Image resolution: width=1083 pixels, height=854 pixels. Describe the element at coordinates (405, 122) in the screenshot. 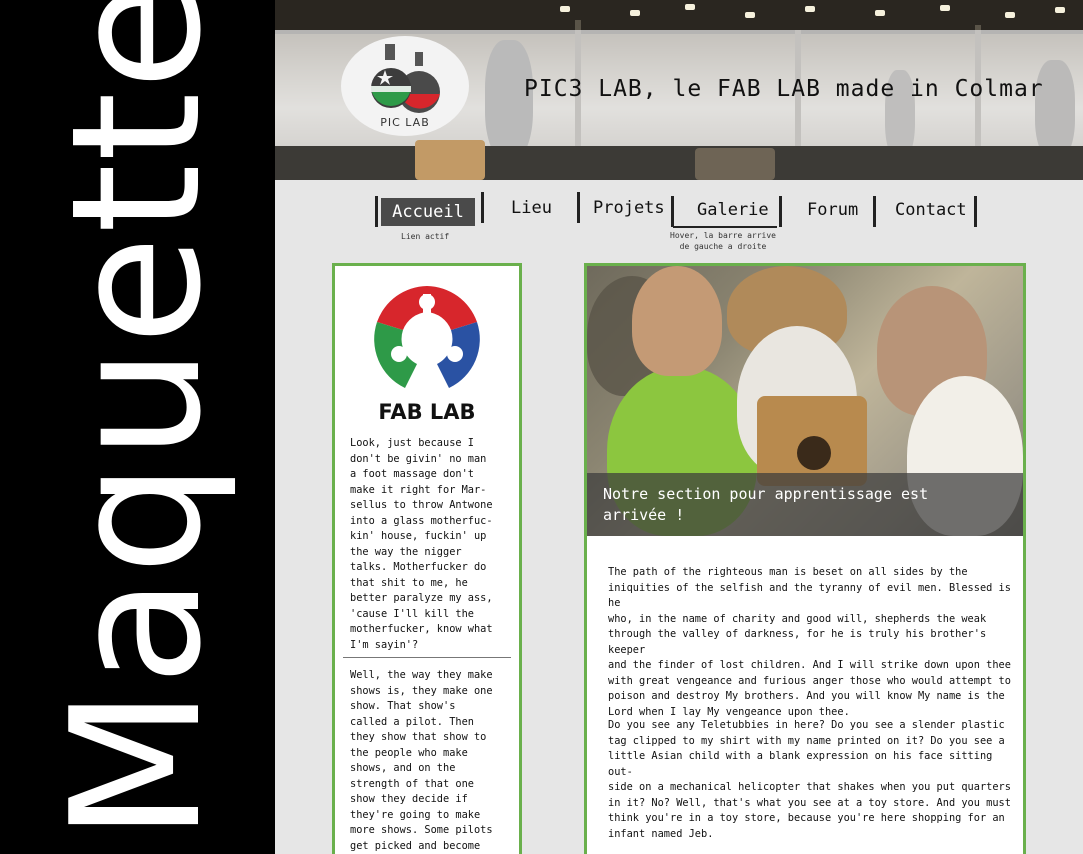

I see `logo-text: PIC LAB` at that location.